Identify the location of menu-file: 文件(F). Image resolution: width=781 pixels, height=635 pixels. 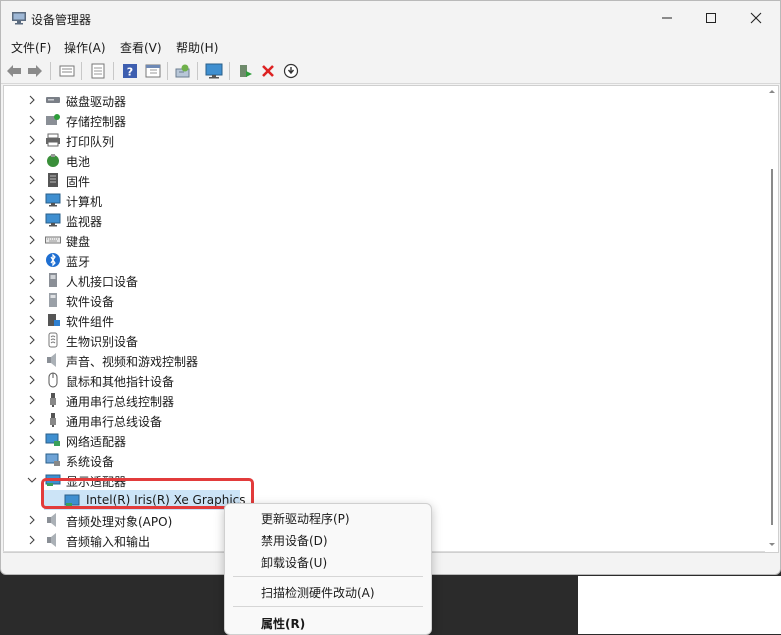
(31, 47).